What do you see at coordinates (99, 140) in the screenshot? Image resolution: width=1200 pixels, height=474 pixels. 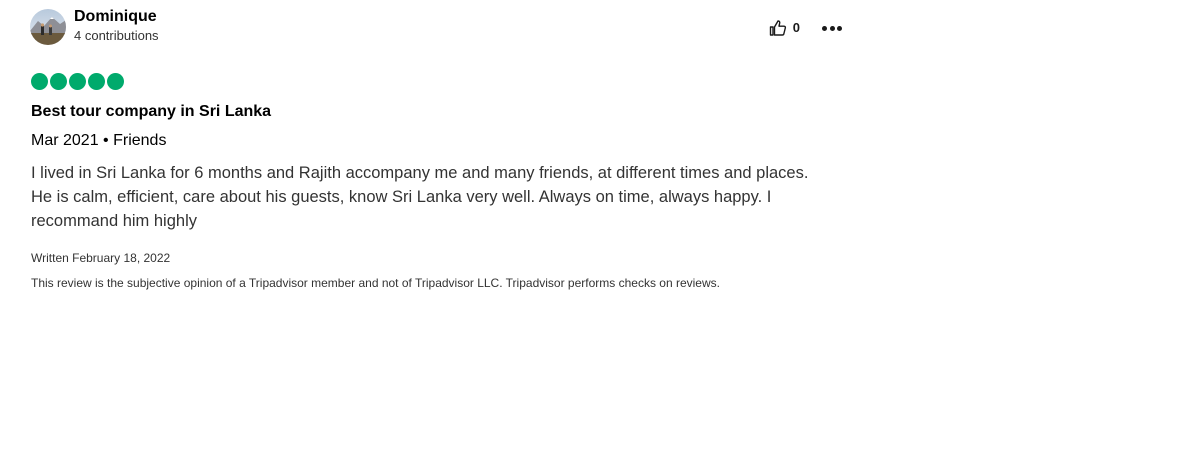 I see `trip-date-type: Mar 2021 • Friends` at bounding box center [99, 140].